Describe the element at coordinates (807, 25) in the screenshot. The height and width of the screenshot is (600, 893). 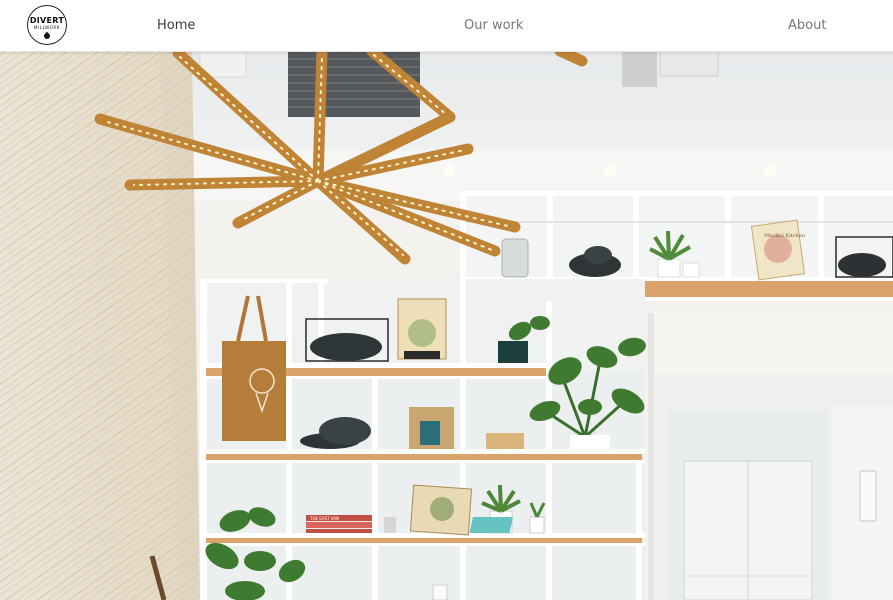
I see `nav-link-about: About` at that location.